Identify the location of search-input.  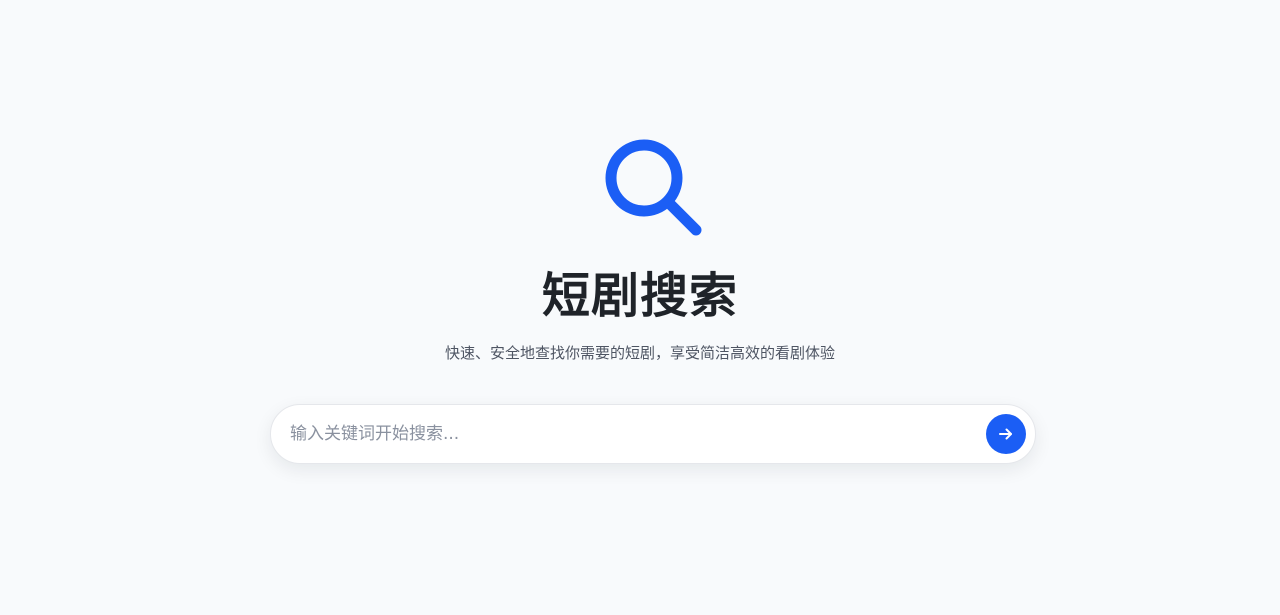
(630, 434).